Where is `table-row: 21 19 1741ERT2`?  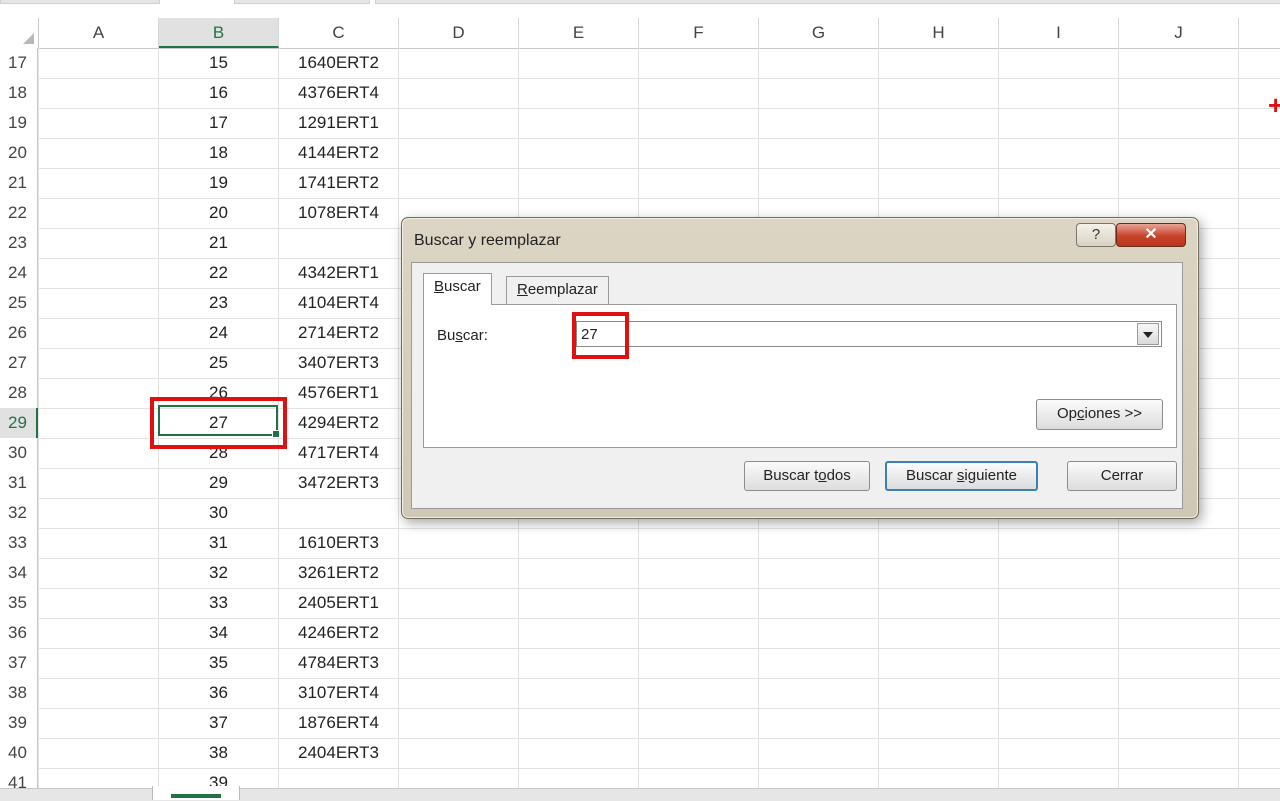 table-row: 21 19 1741ERT2 is located at coordinates (640, 183).